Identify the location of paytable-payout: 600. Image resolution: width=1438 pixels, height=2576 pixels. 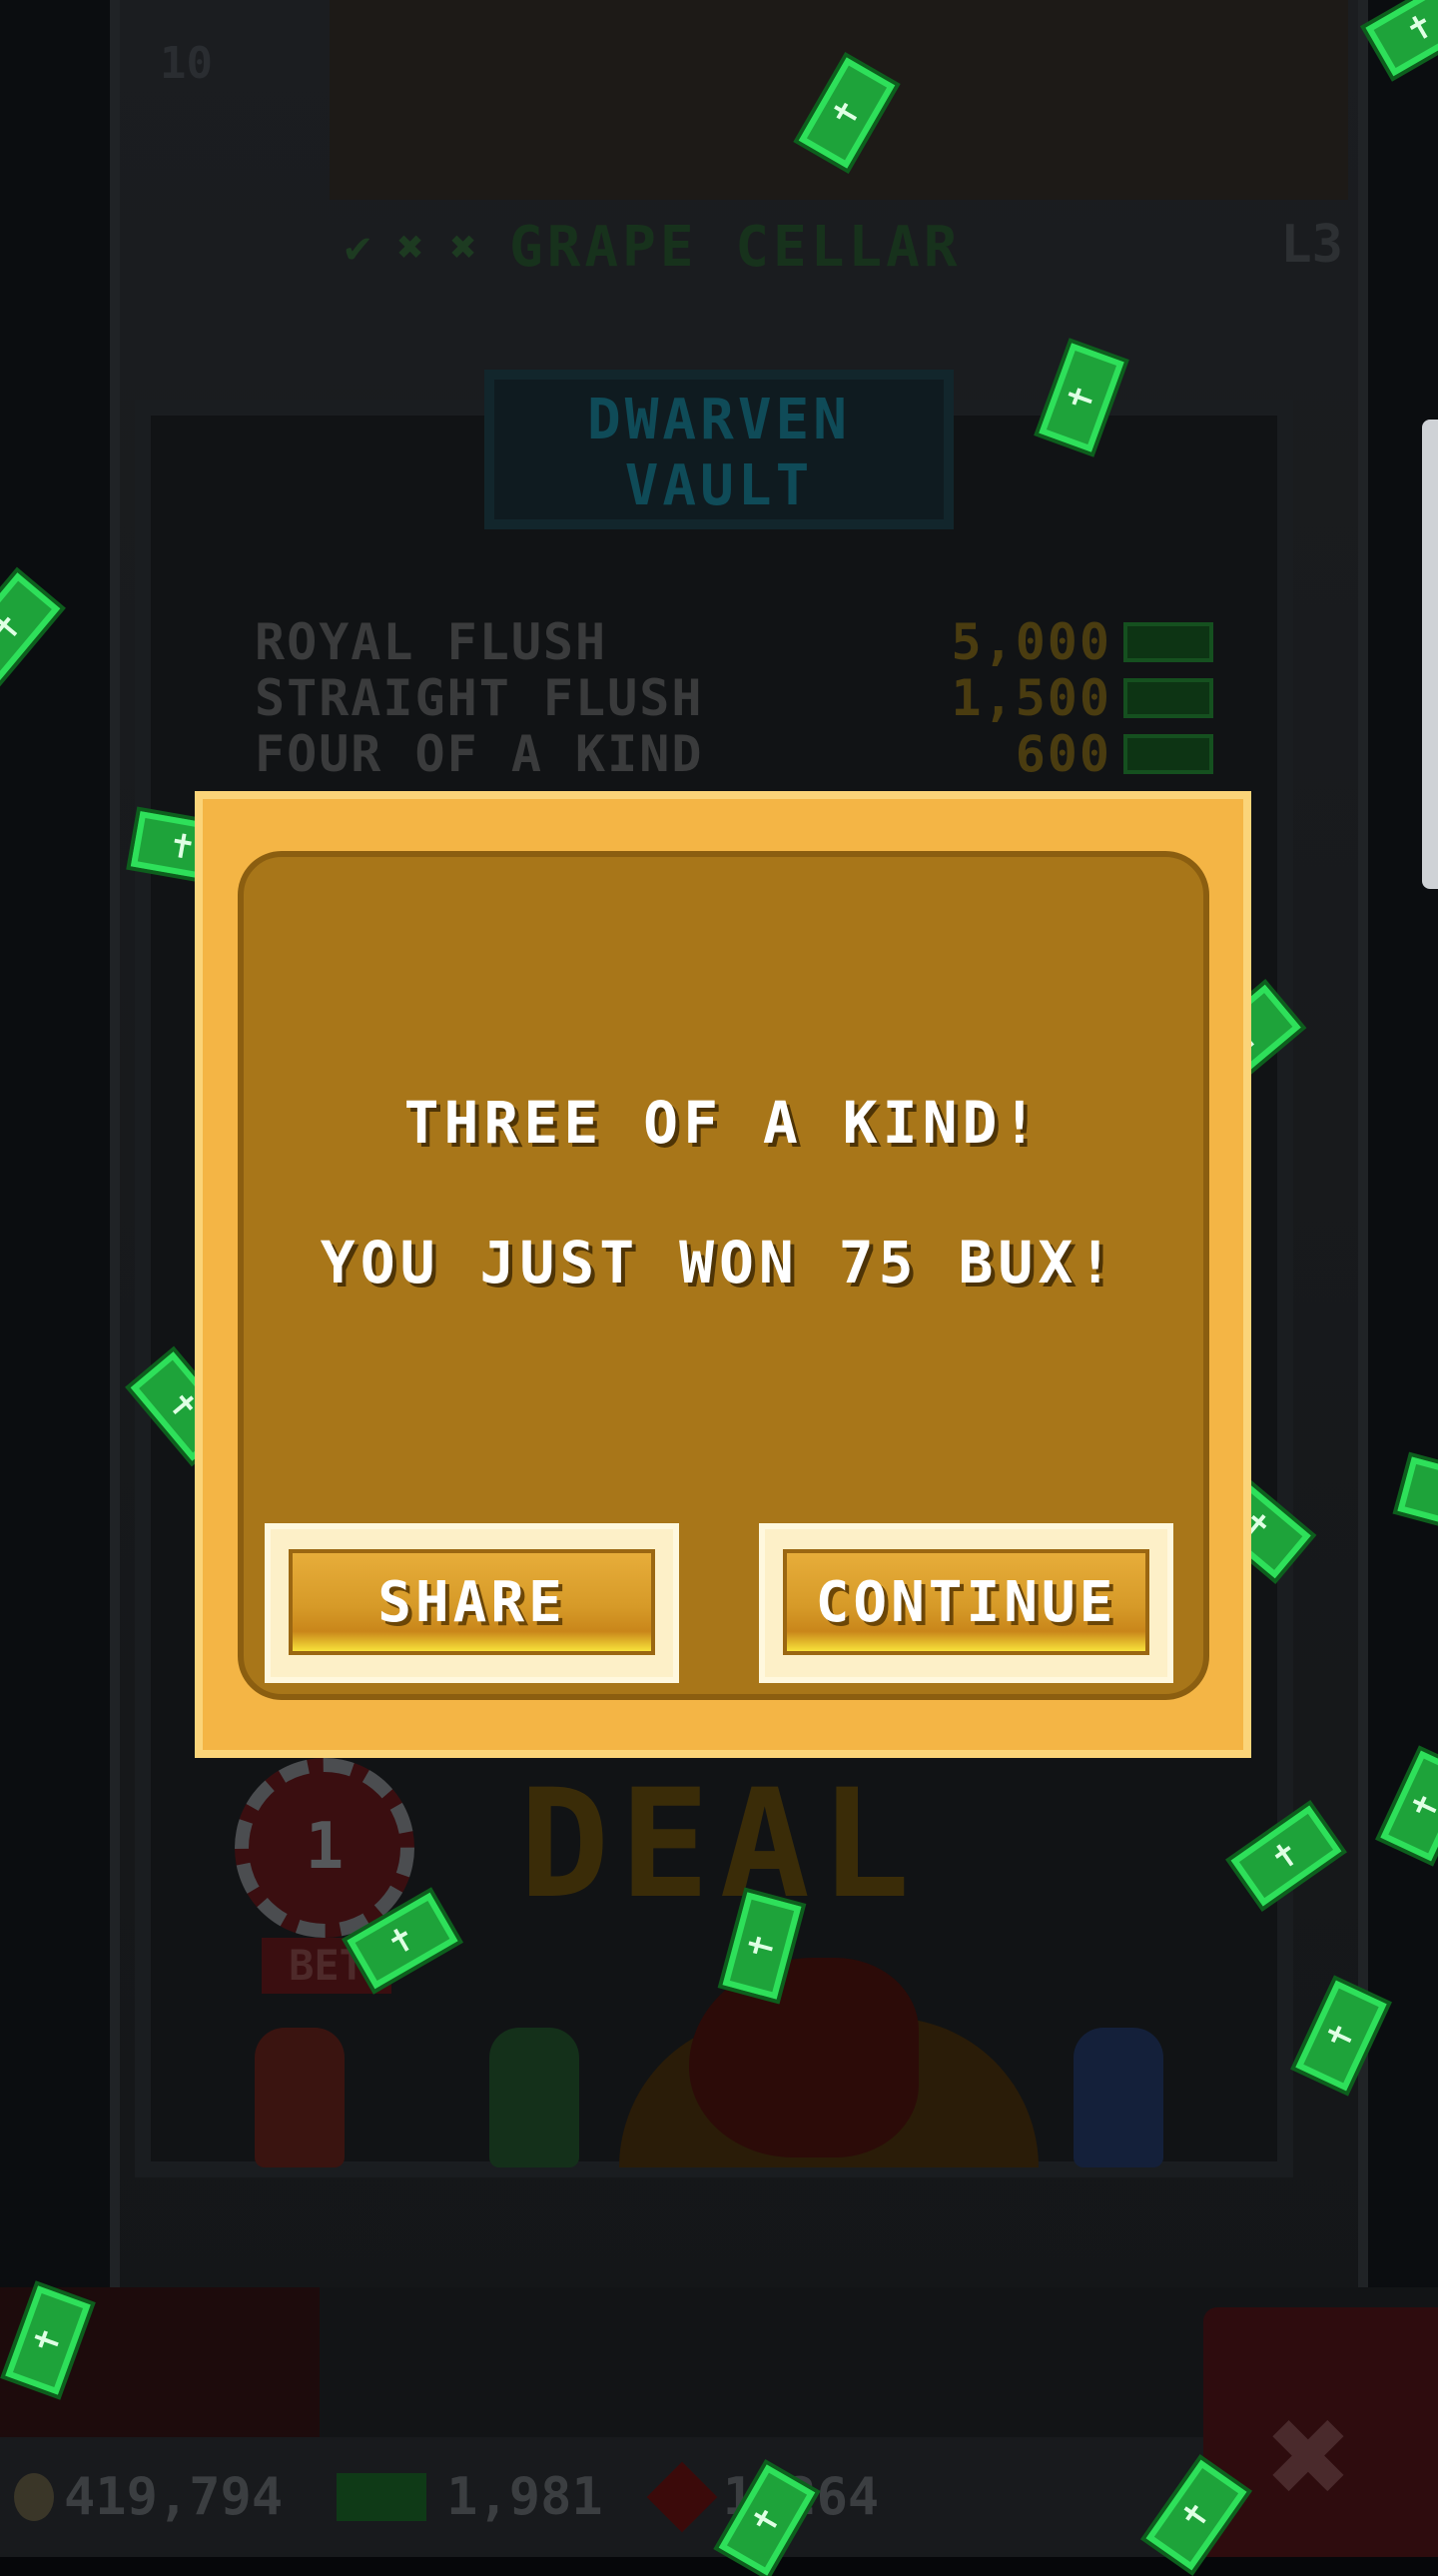
(1063, 754).